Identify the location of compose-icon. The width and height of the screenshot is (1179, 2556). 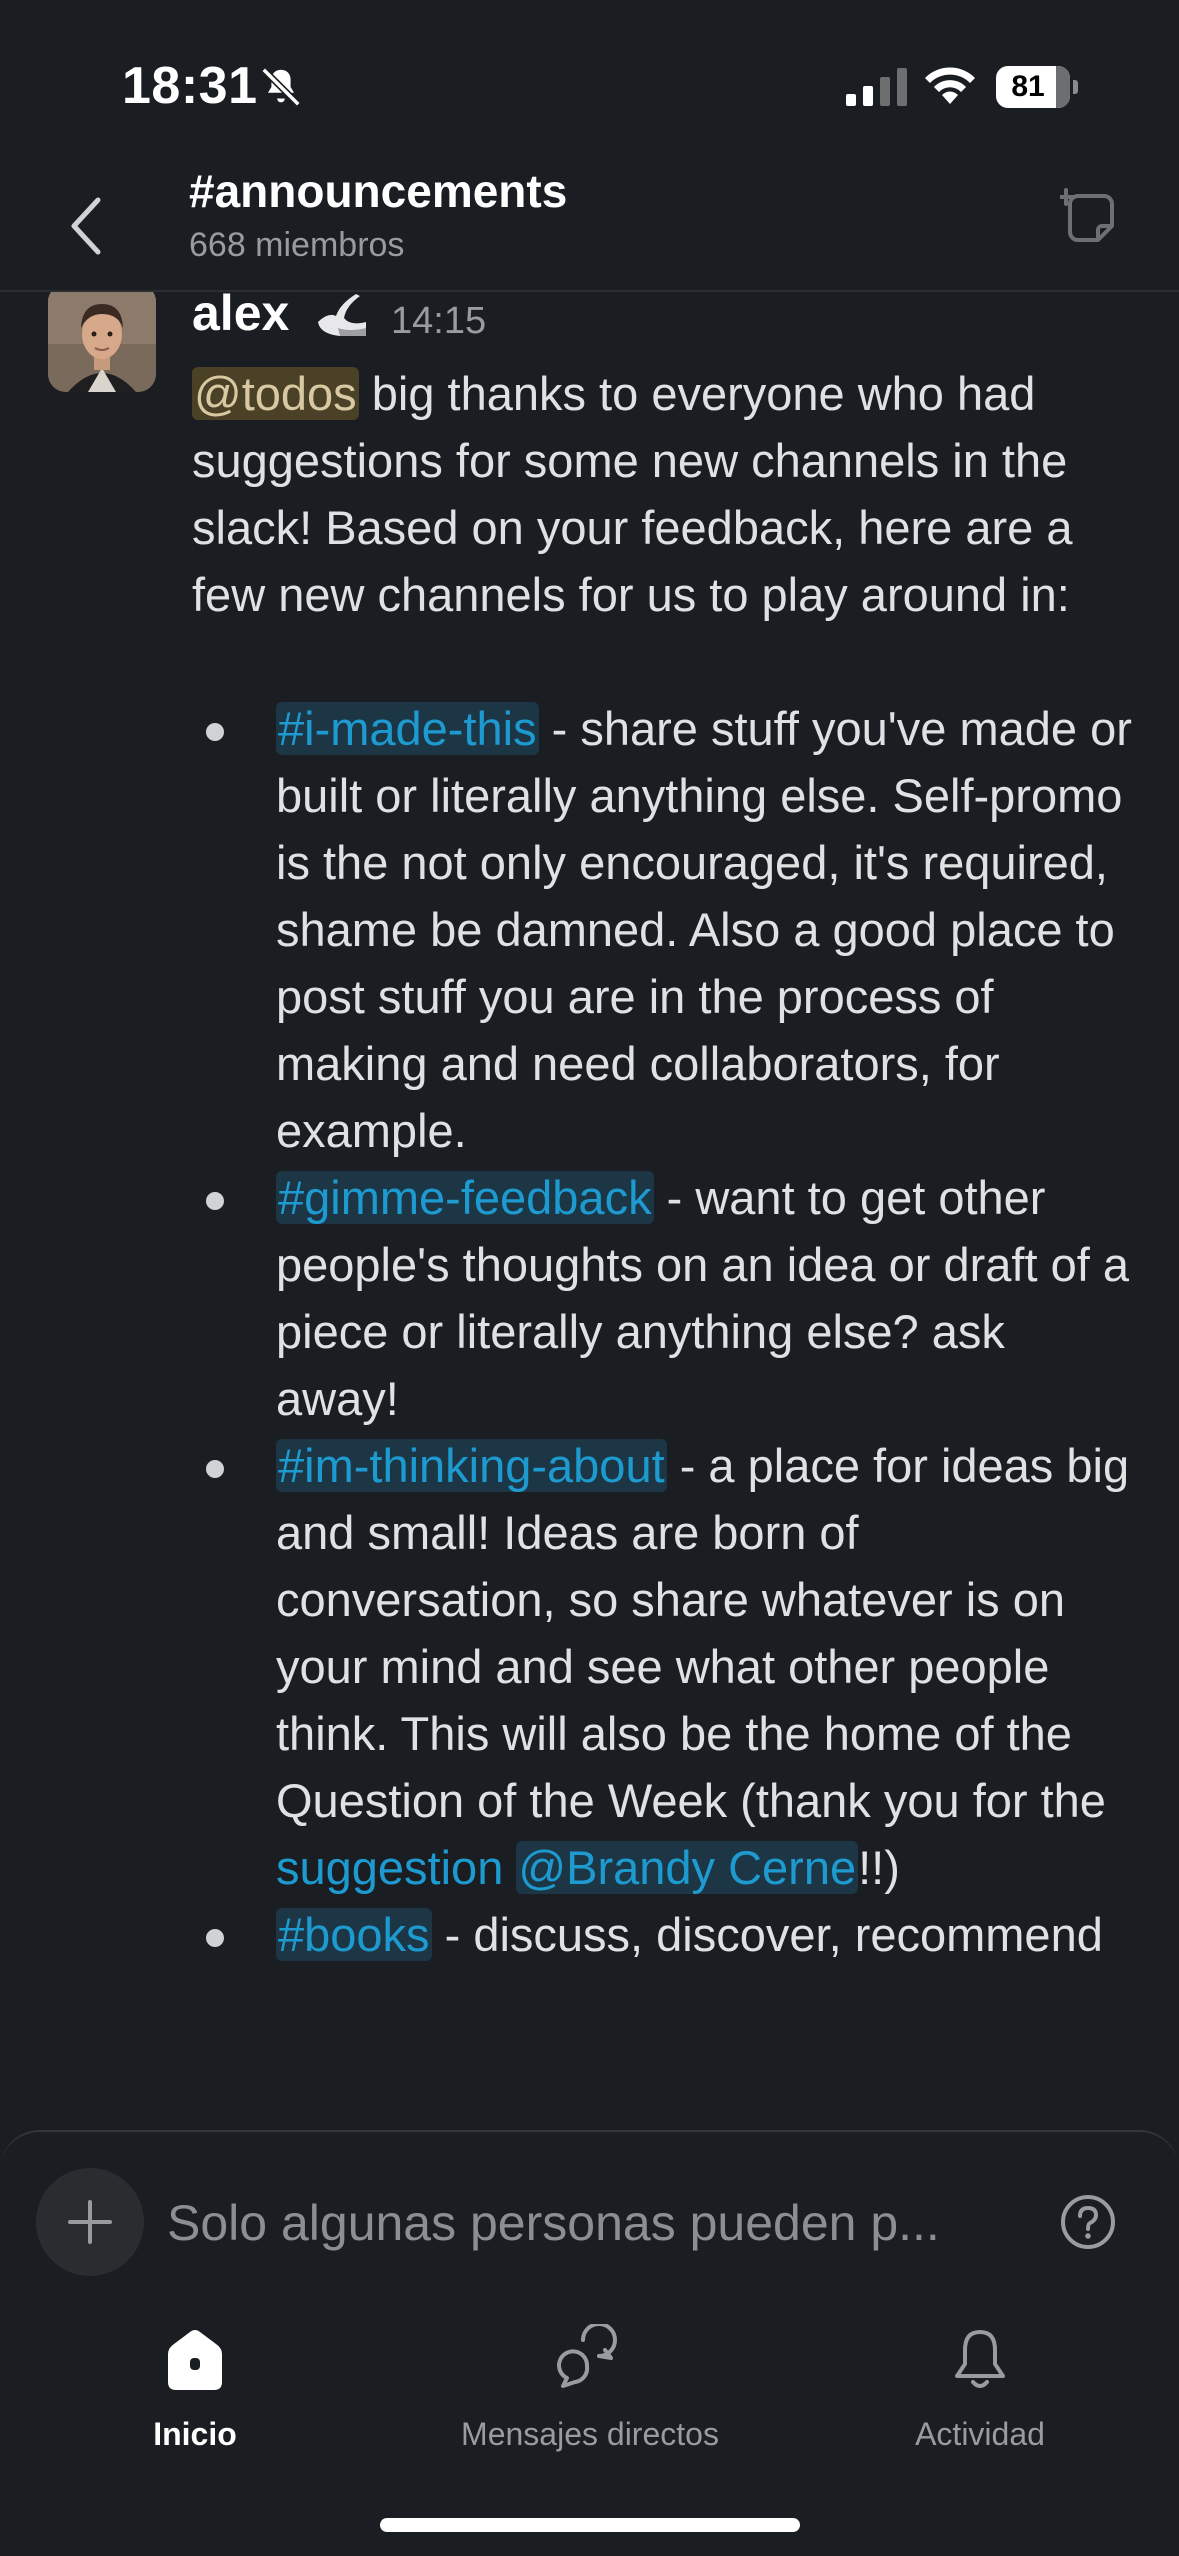
(1092, 218).